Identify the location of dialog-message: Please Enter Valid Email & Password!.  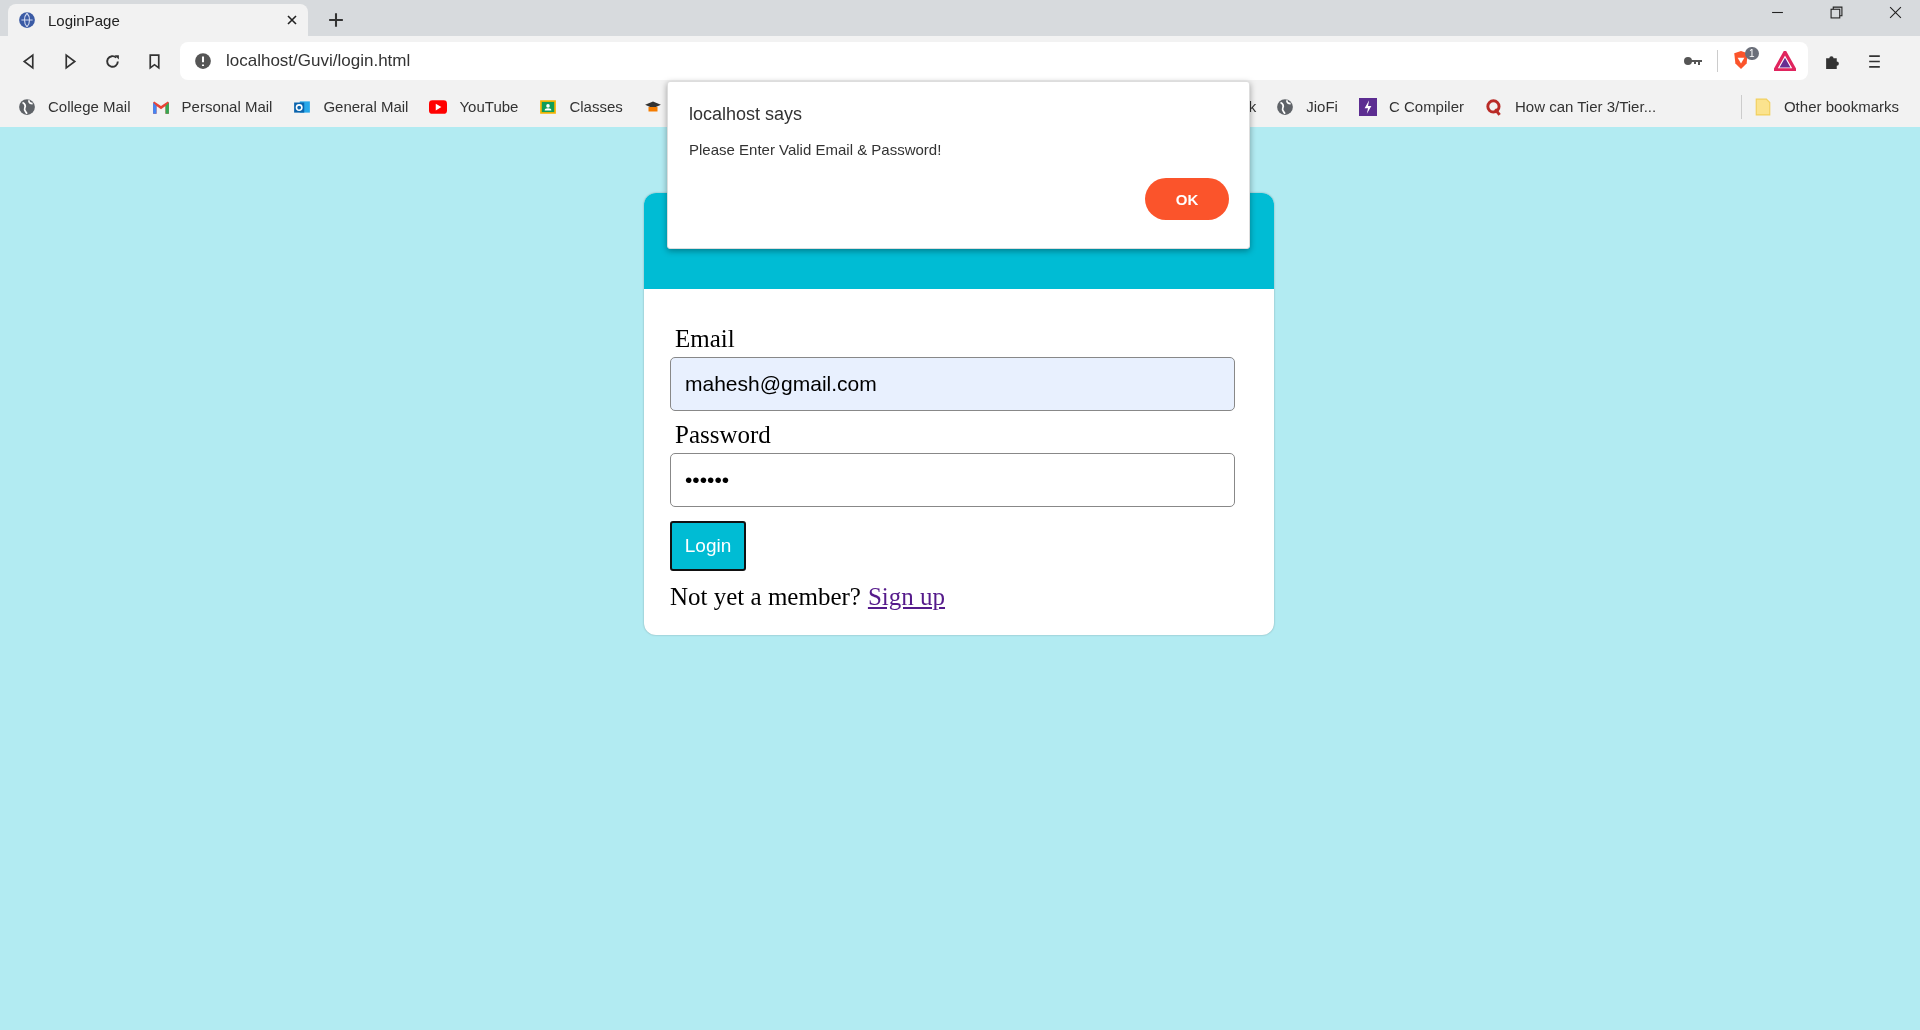
(815, 149).